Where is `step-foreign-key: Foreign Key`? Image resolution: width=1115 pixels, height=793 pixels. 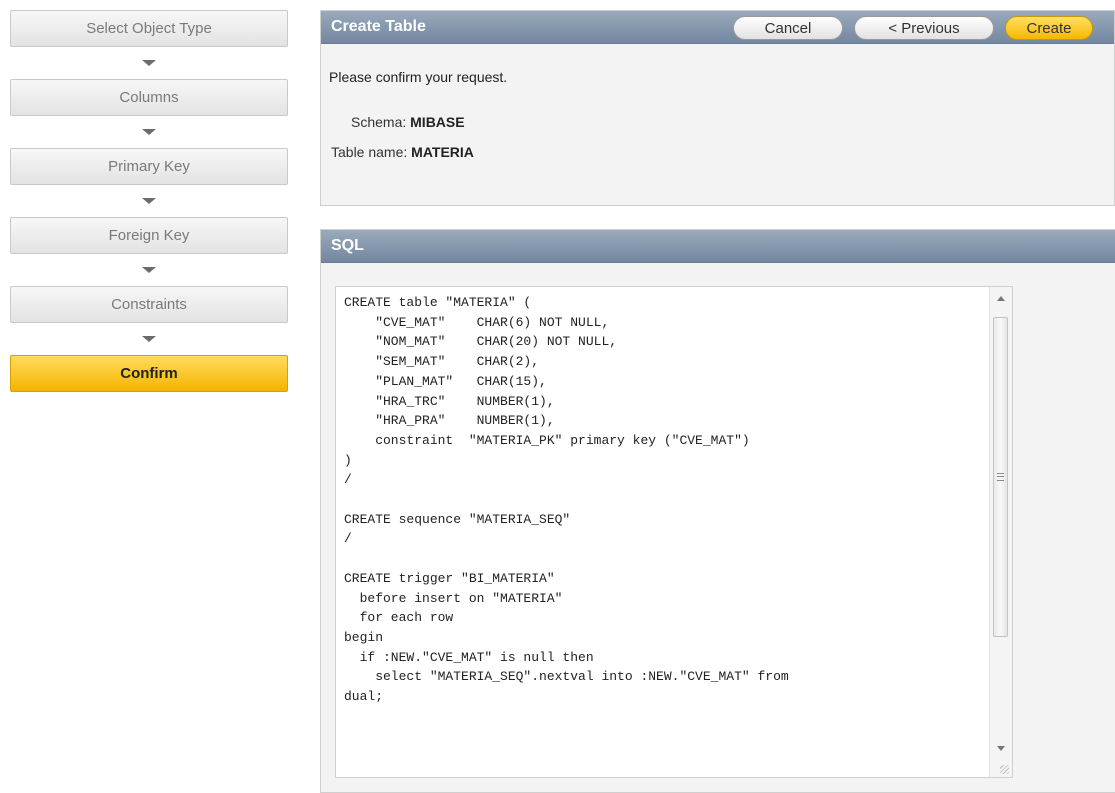 step-foreign-key: Foreign Key is located at coordinates (149, 235).